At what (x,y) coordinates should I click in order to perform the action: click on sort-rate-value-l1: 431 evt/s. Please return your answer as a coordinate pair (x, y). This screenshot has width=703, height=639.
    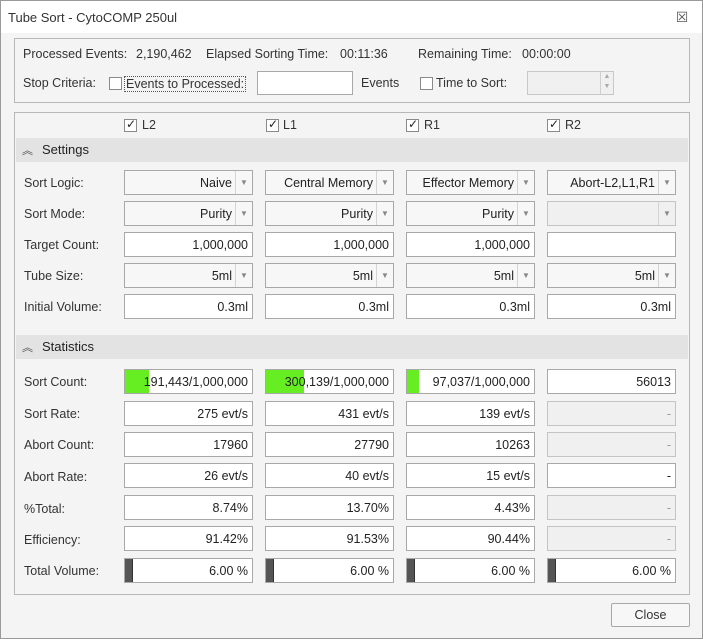
    Looking at the image, I should click on (329, 413).